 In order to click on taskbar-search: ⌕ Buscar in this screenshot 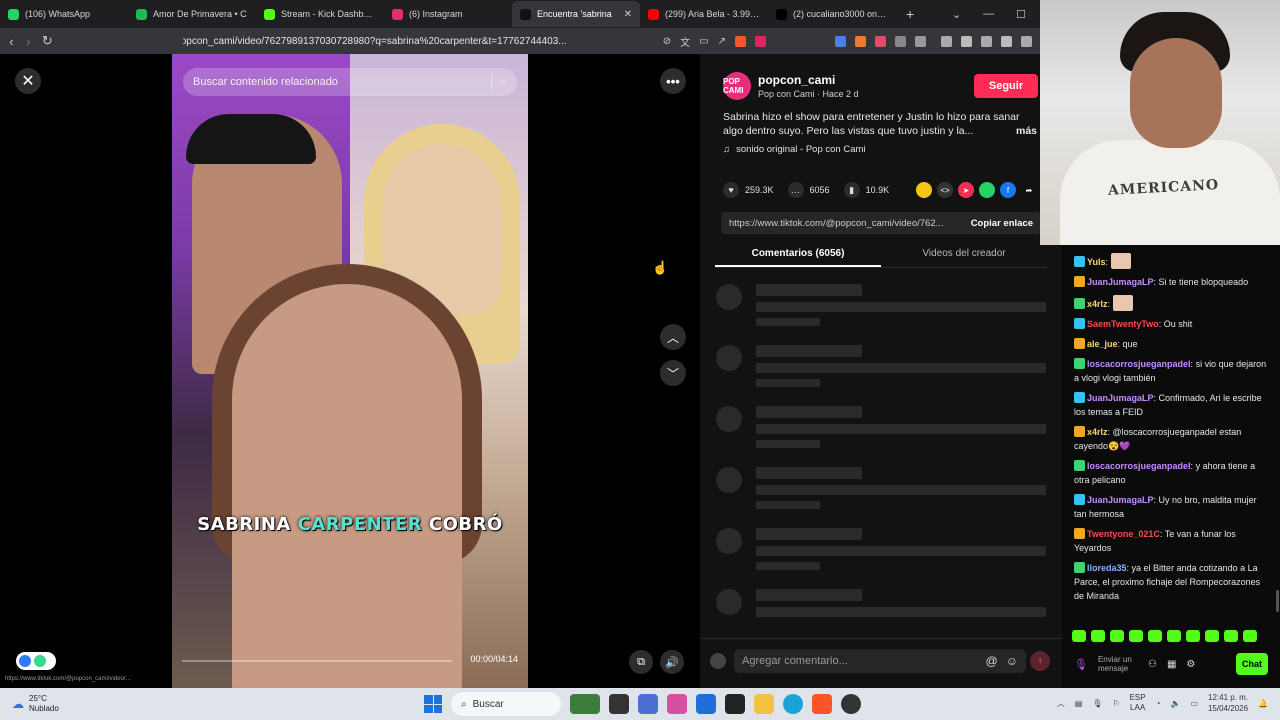, I will do `click(506, 704)`.